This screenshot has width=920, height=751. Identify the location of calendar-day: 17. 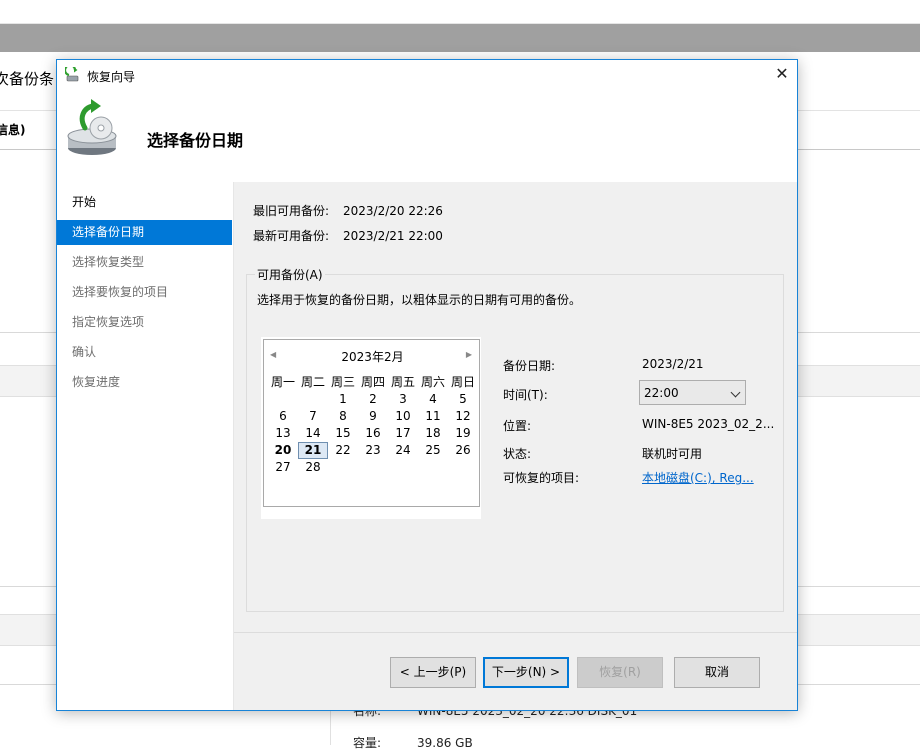
(403, 433).